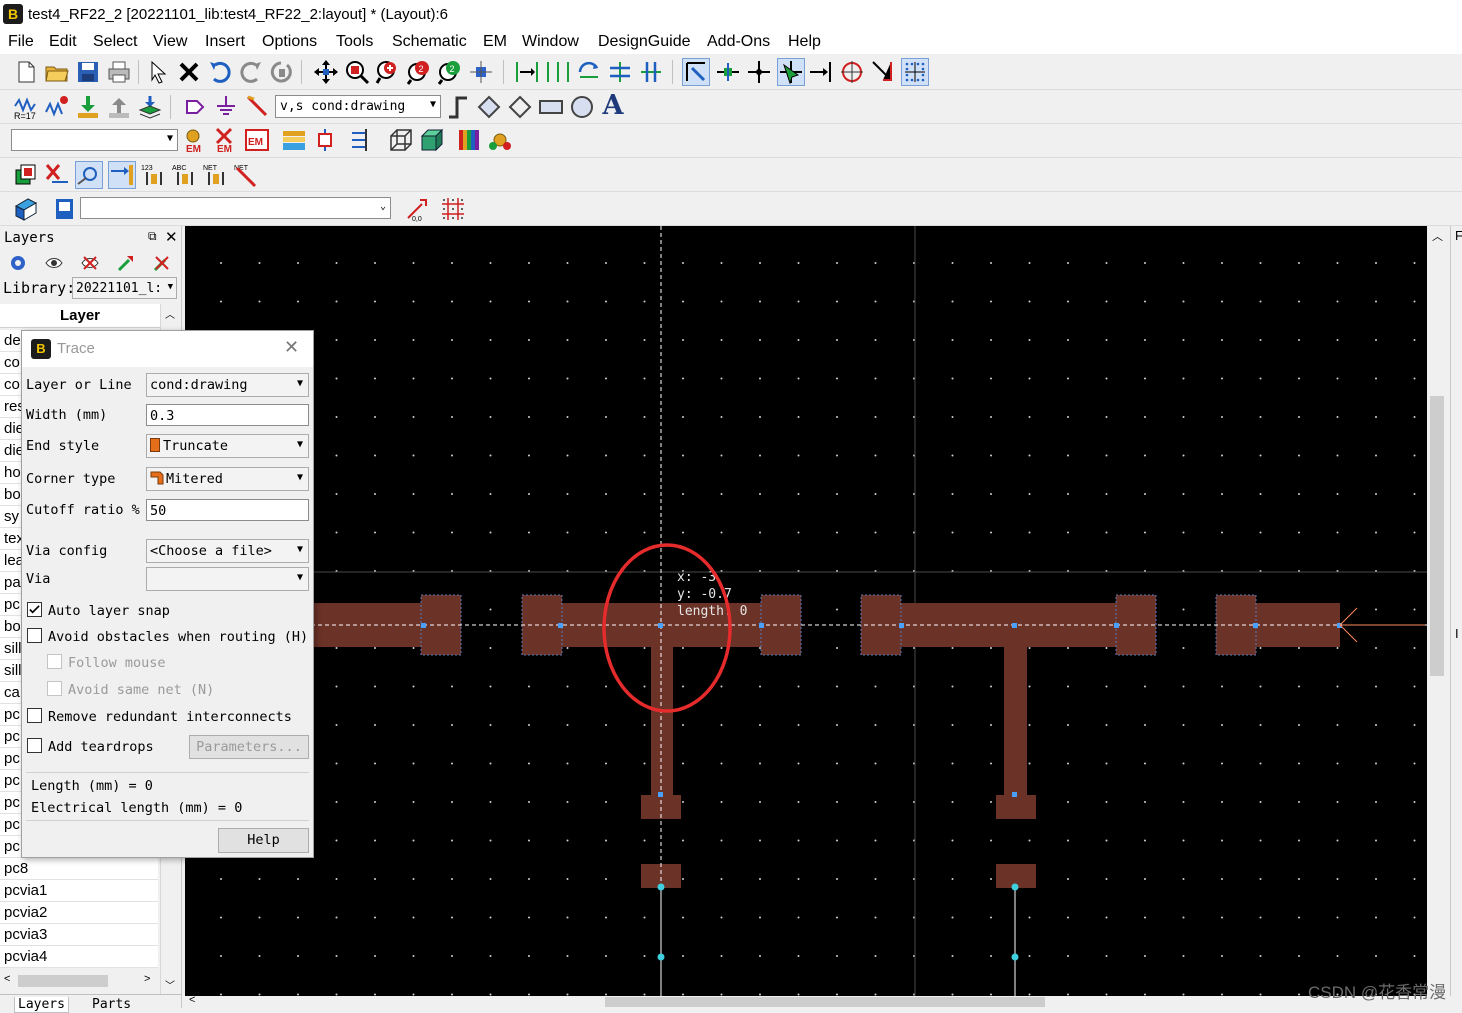 This screenshot has height=1013, width=1462. Describe the element at coordinates (167, 349) in the screenshot. I see `trace-dialog-titlebar: B Trace ✕` at that location.